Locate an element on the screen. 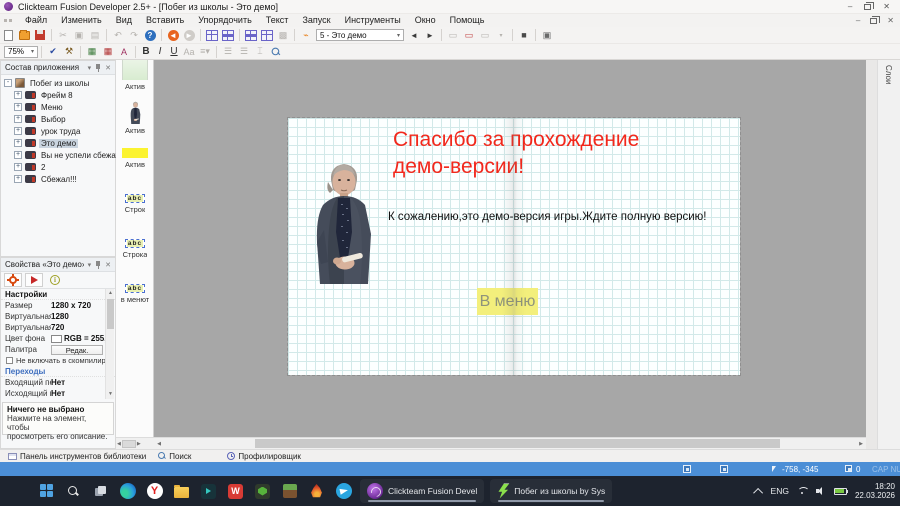 The width and height of the screenshot is (900, 506). canvas-horizontal-scrollbar: ◀ ▶ is located at coordinates (510, 443).